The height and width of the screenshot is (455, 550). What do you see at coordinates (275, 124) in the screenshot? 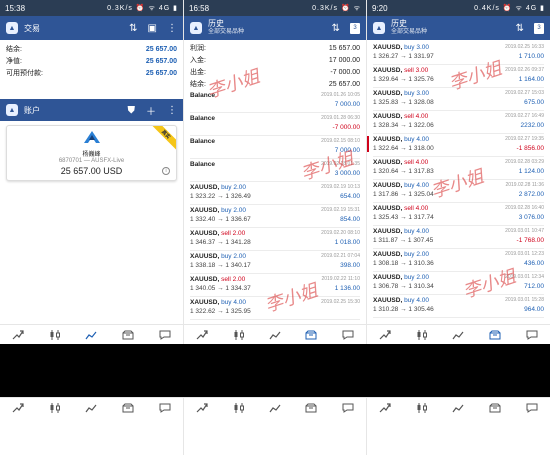
I see `balance-row: Balance 2019.01.28 06:30 -7 000.00` at bounding box center [275, 124].